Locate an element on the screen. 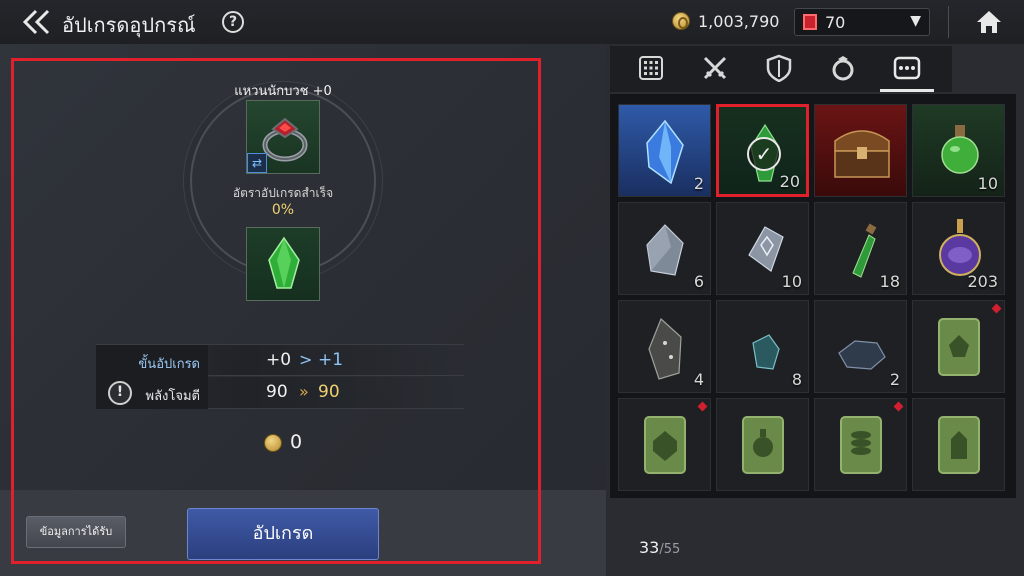  tab-all is located at coordinates (651, 69).